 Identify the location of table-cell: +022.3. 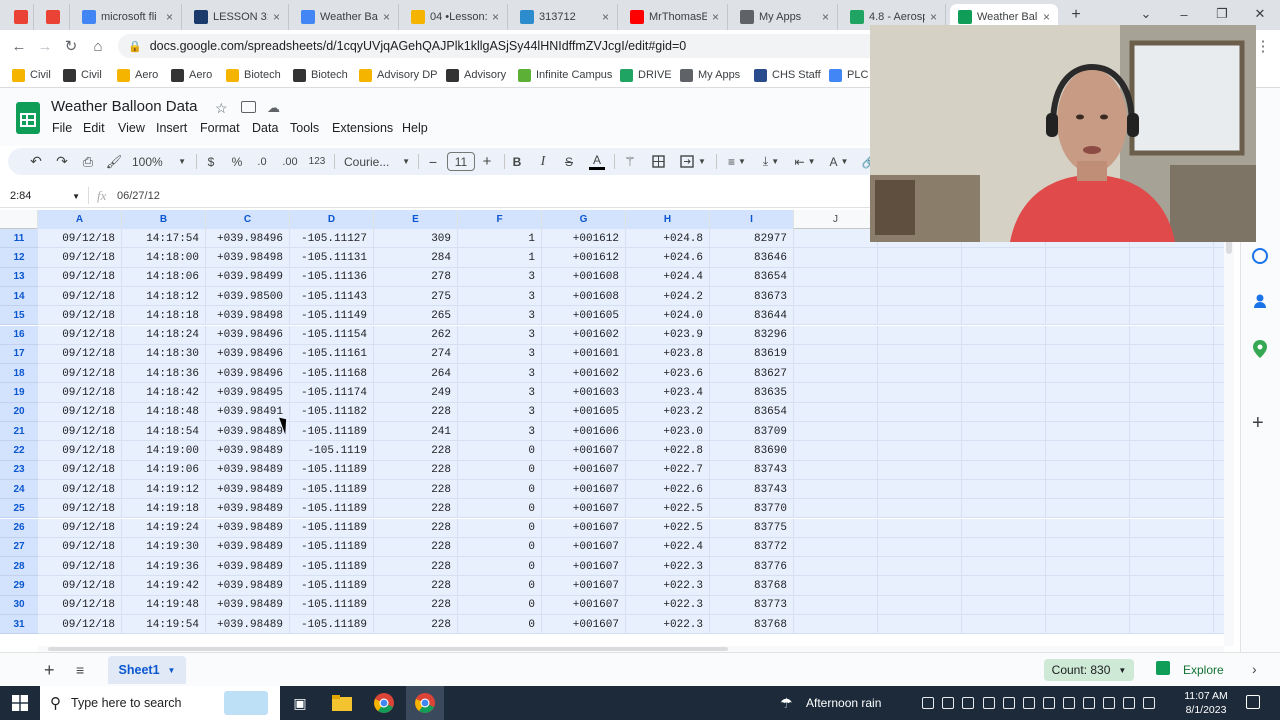
(668, 567).